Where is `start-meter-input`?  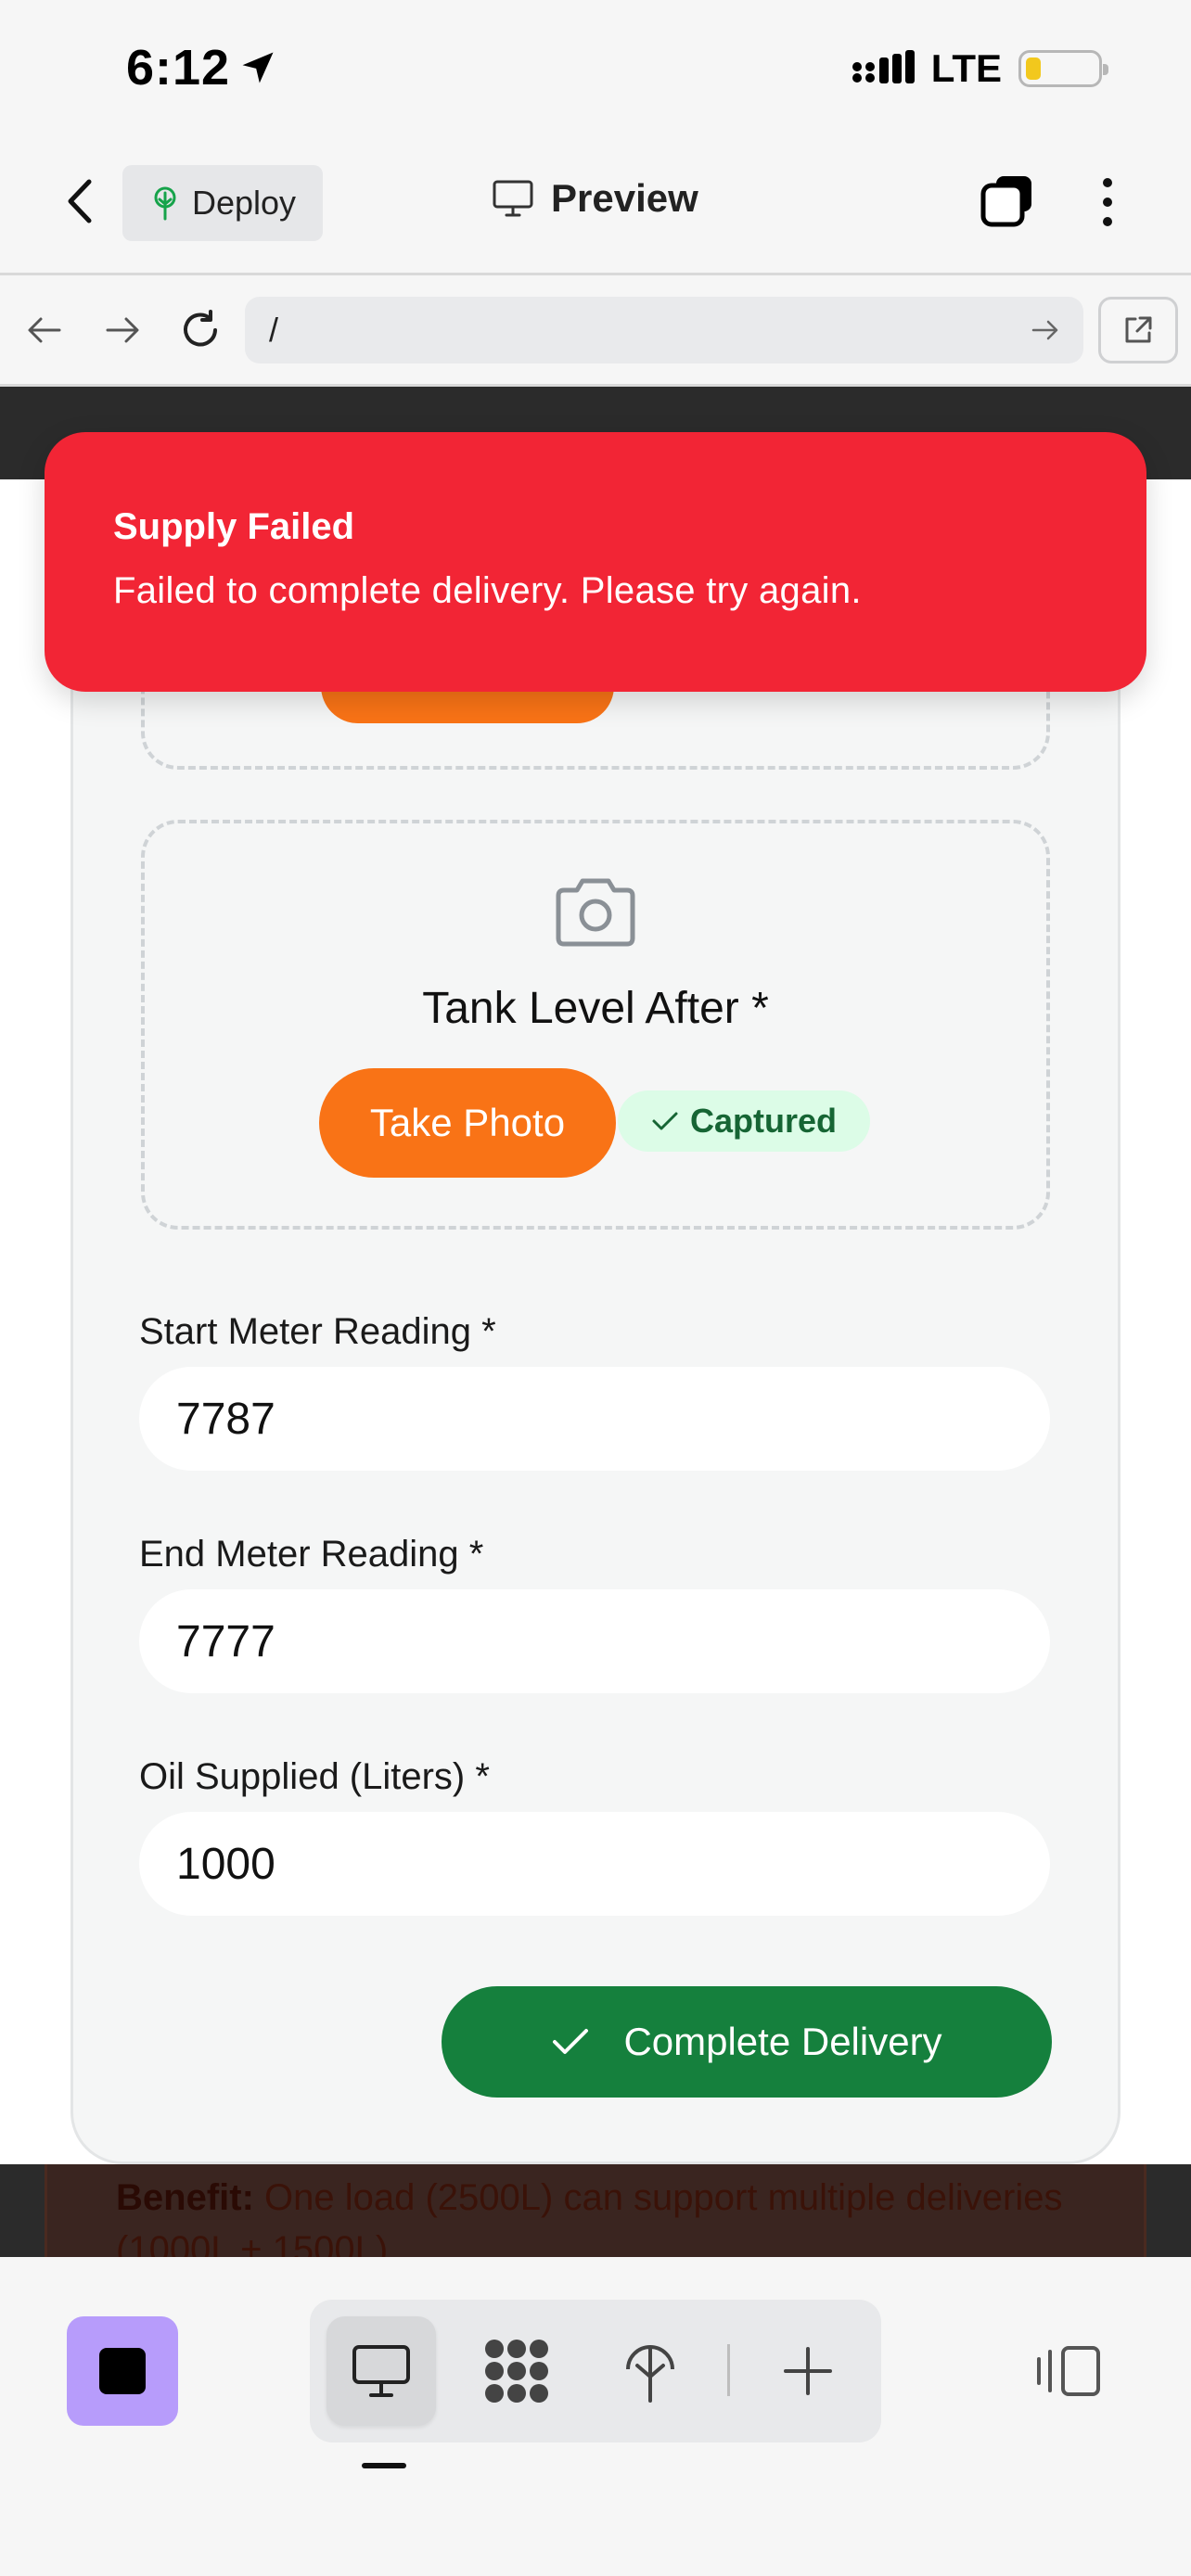
start-meter-input is located at coordinates (594, 1419).